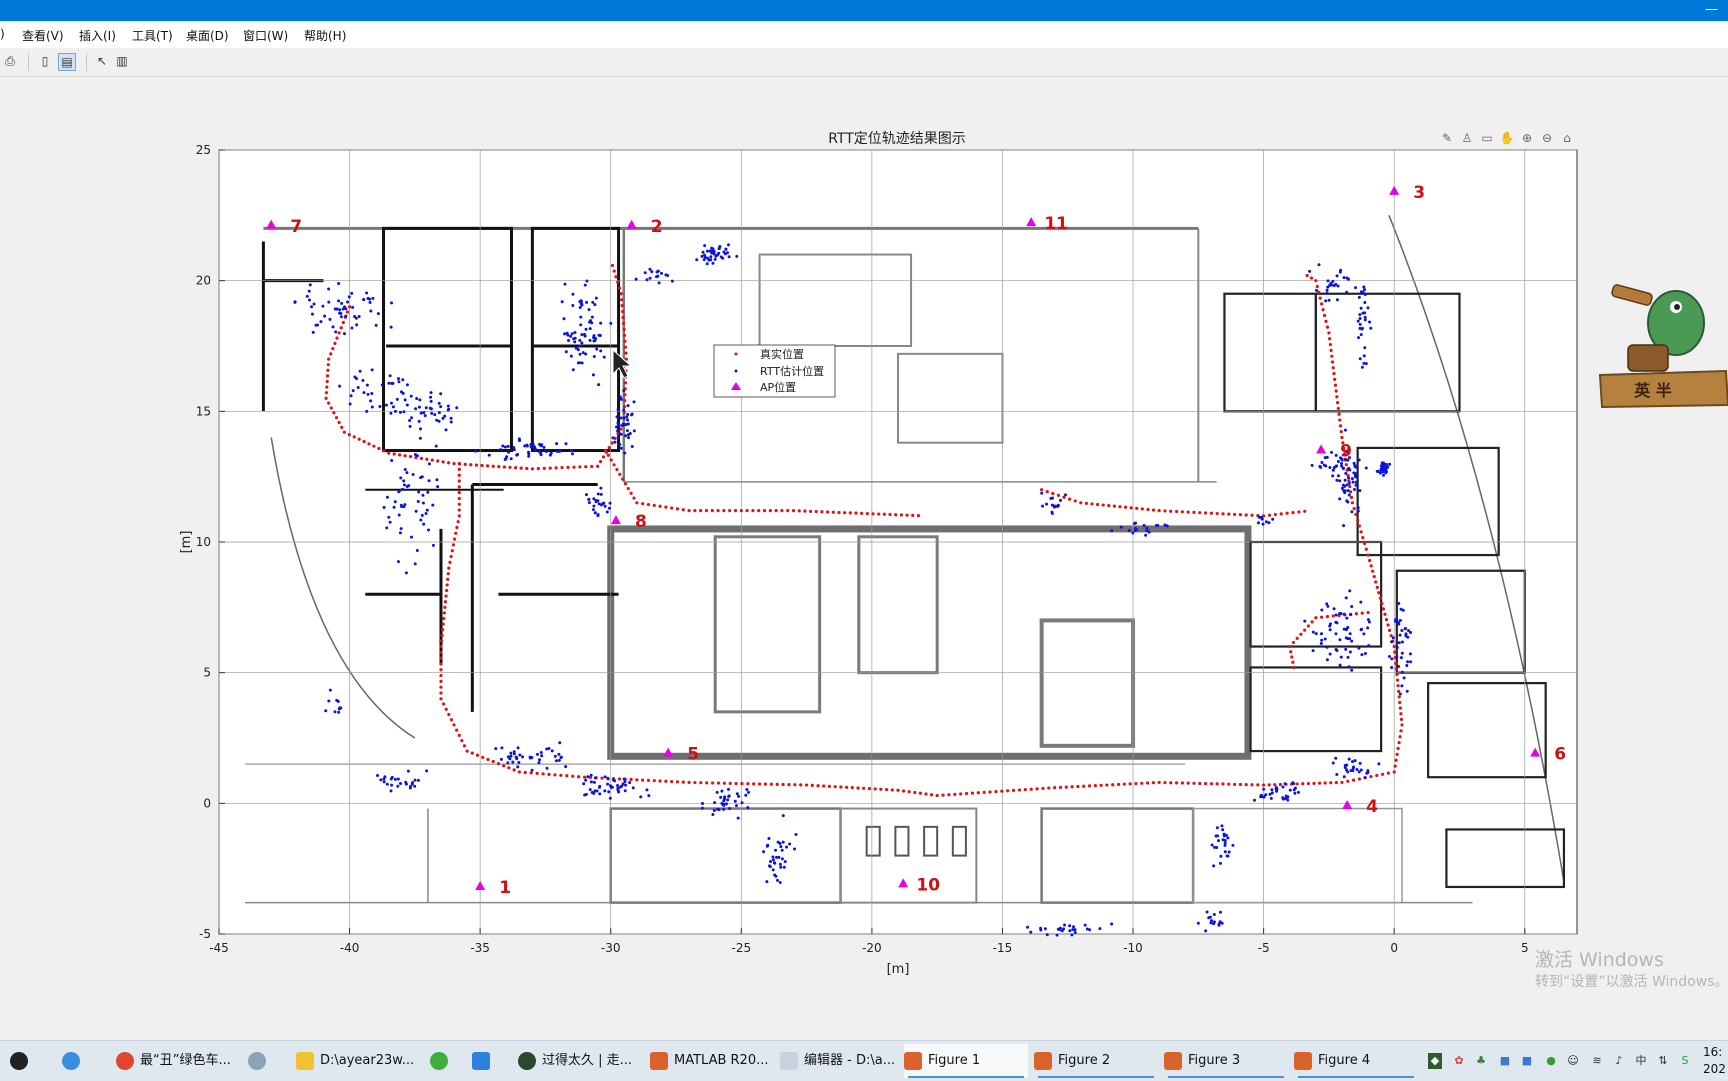 Image resolution: width=1728 pixels, height=1081 pixels. Describe the element at coordinates (43, 35) in the screenshot. I see `menu-item-view: 查看(V)` at that location.